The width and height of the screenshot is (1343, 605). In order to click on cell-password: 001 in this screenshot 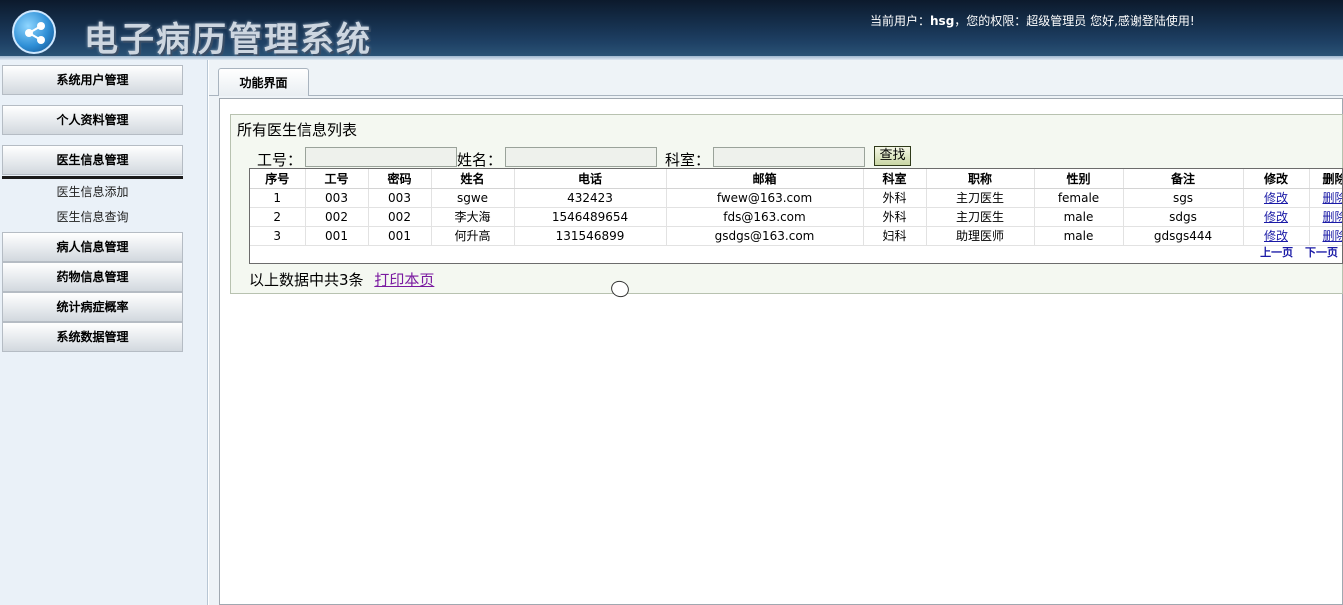, I will do `click(400, 236)`.